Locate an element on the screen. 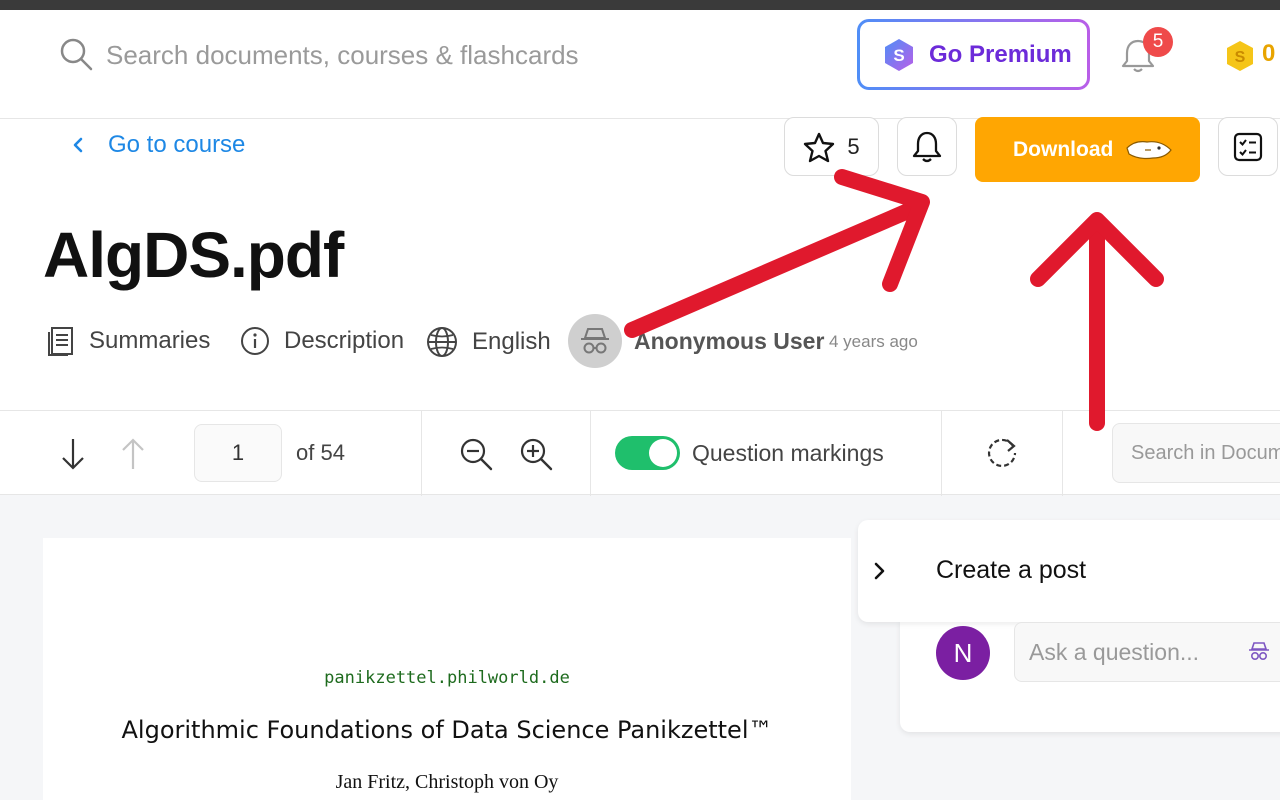 The width and height of the screenshot is (1280, 800). checklist-icon is located at coordinates (1248, 146).